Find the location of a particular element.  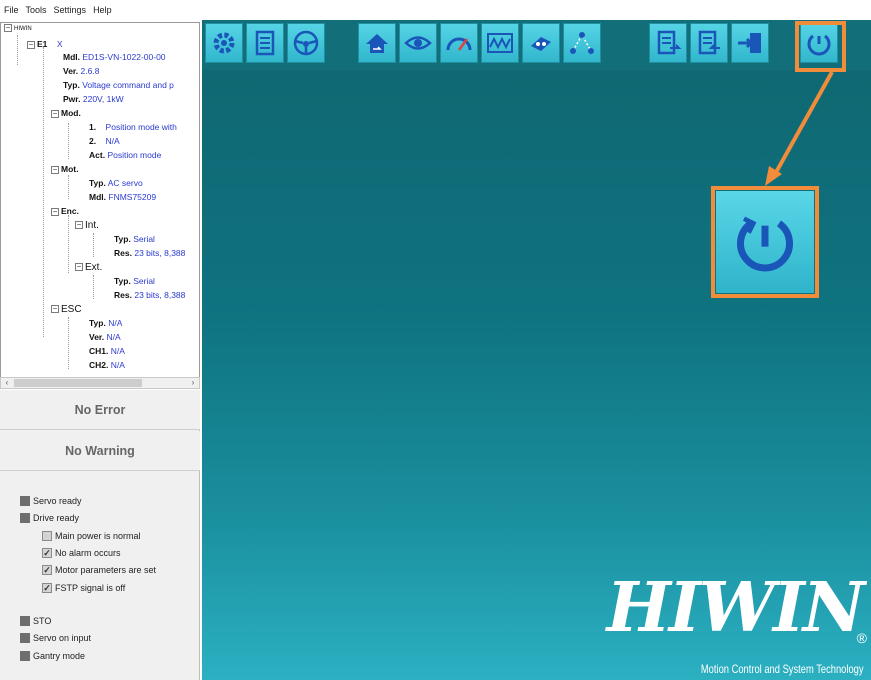

servo-ready-indicator: Servo ready is located at coordinates (51, 501).